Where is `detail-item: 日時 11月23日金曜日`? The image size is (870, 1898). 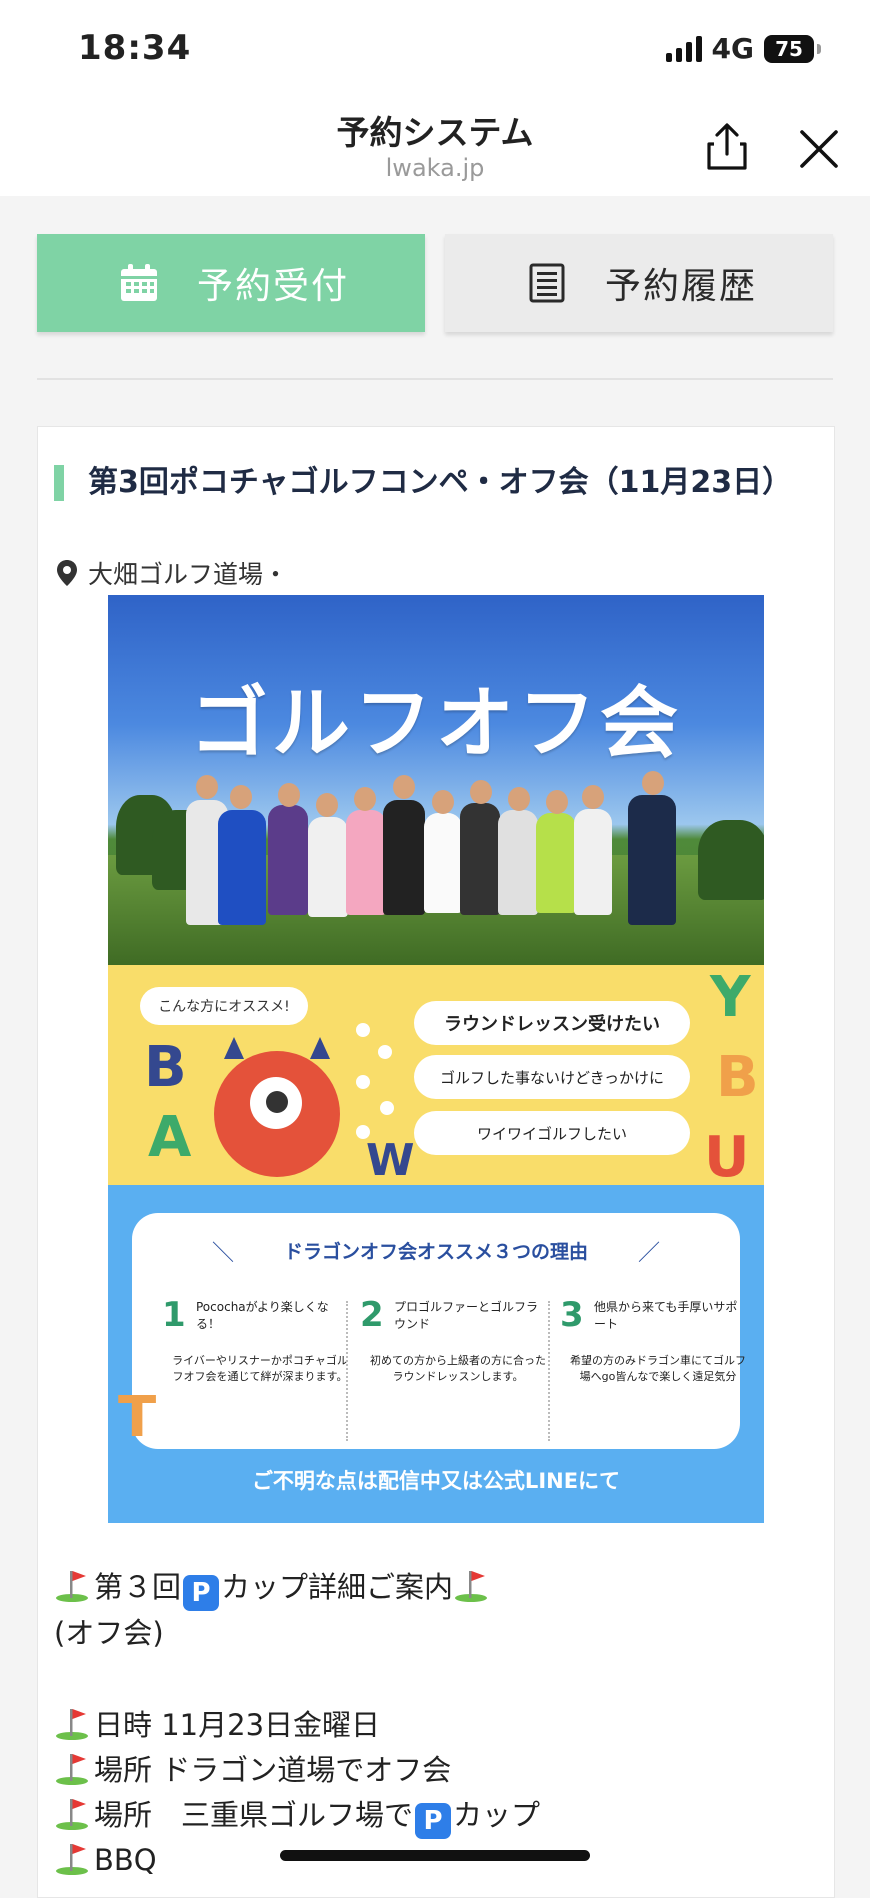
detail-item: 日時 11月23日金曜日 is located at coordinates (434, 1725).